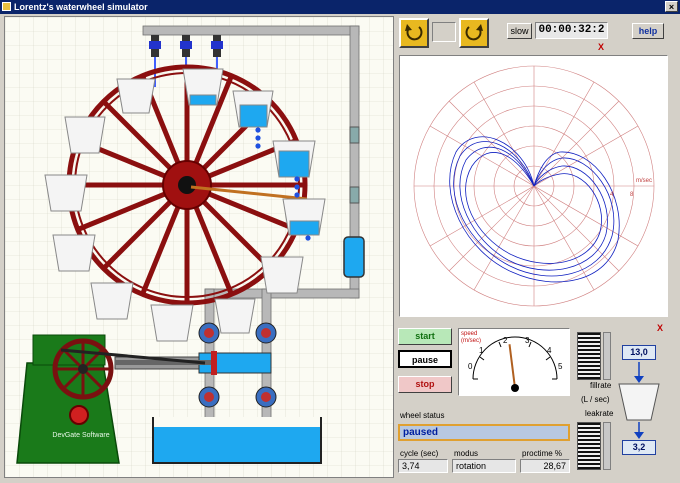 This screenshot has height=483, width=680. I want to click on proctime-value: 28,67, so click(545, 466).